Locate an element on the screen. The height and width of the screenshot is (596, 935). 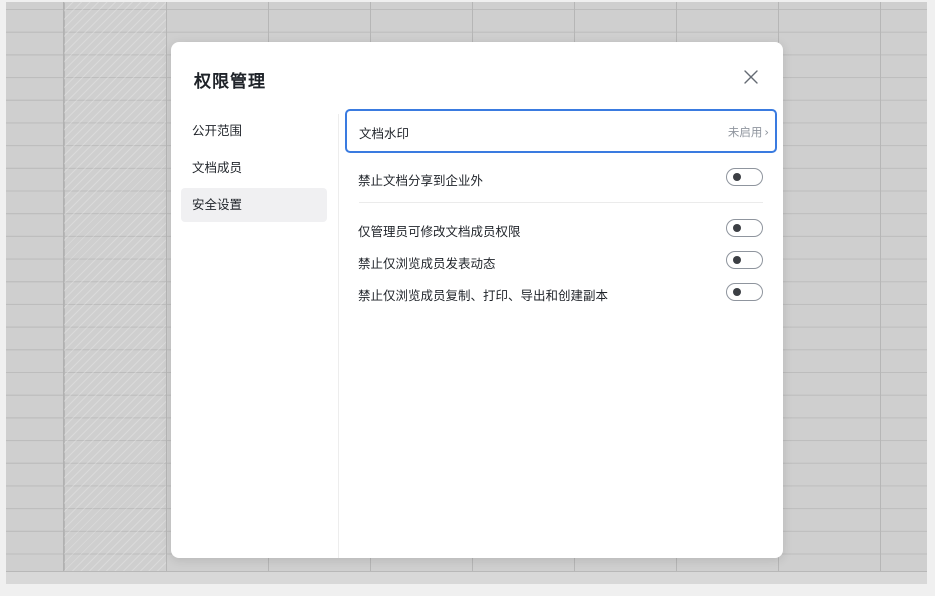
viewer-copy-print-export-row: 禁止仅浏览成员复制、打印、导出和创建副本 is located at coordinates (561, 293).